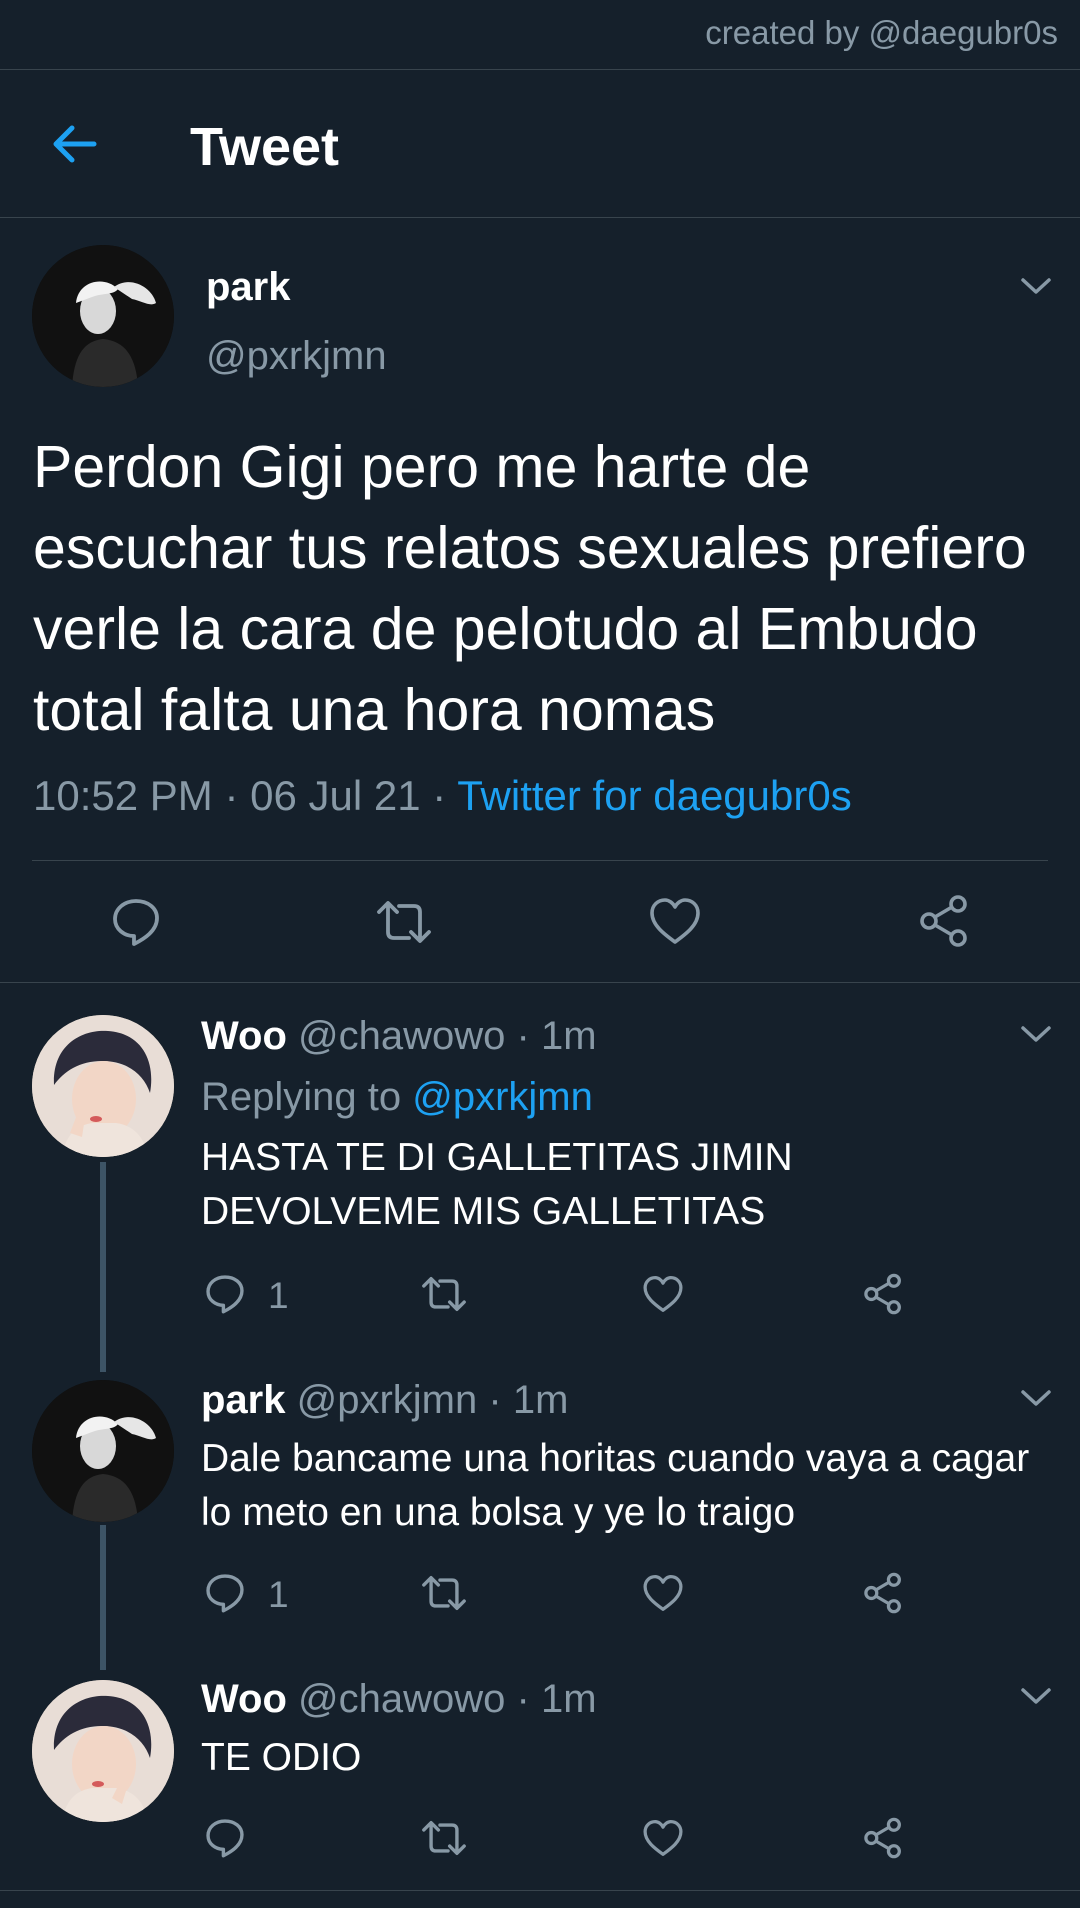 Image resolution: width=1080 pixels, height=1908 pixels. What do you see at coordinates (74, 144) in the screenshot?
I see `arrow-left-icon` at bounding box center [74, 144].